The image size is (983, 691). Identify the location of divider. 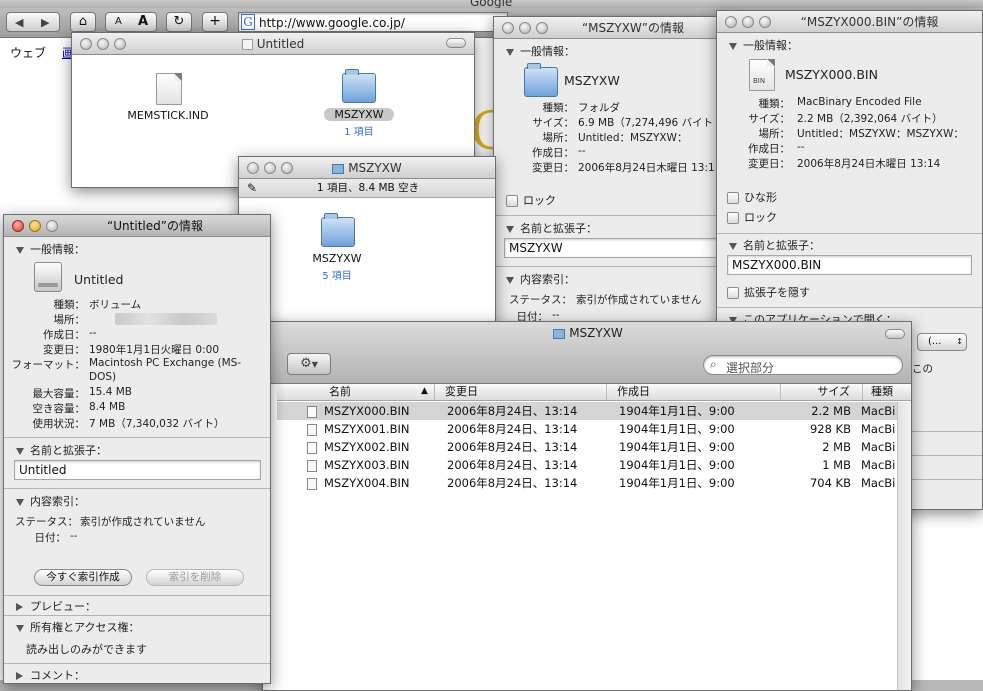
(613, 266).